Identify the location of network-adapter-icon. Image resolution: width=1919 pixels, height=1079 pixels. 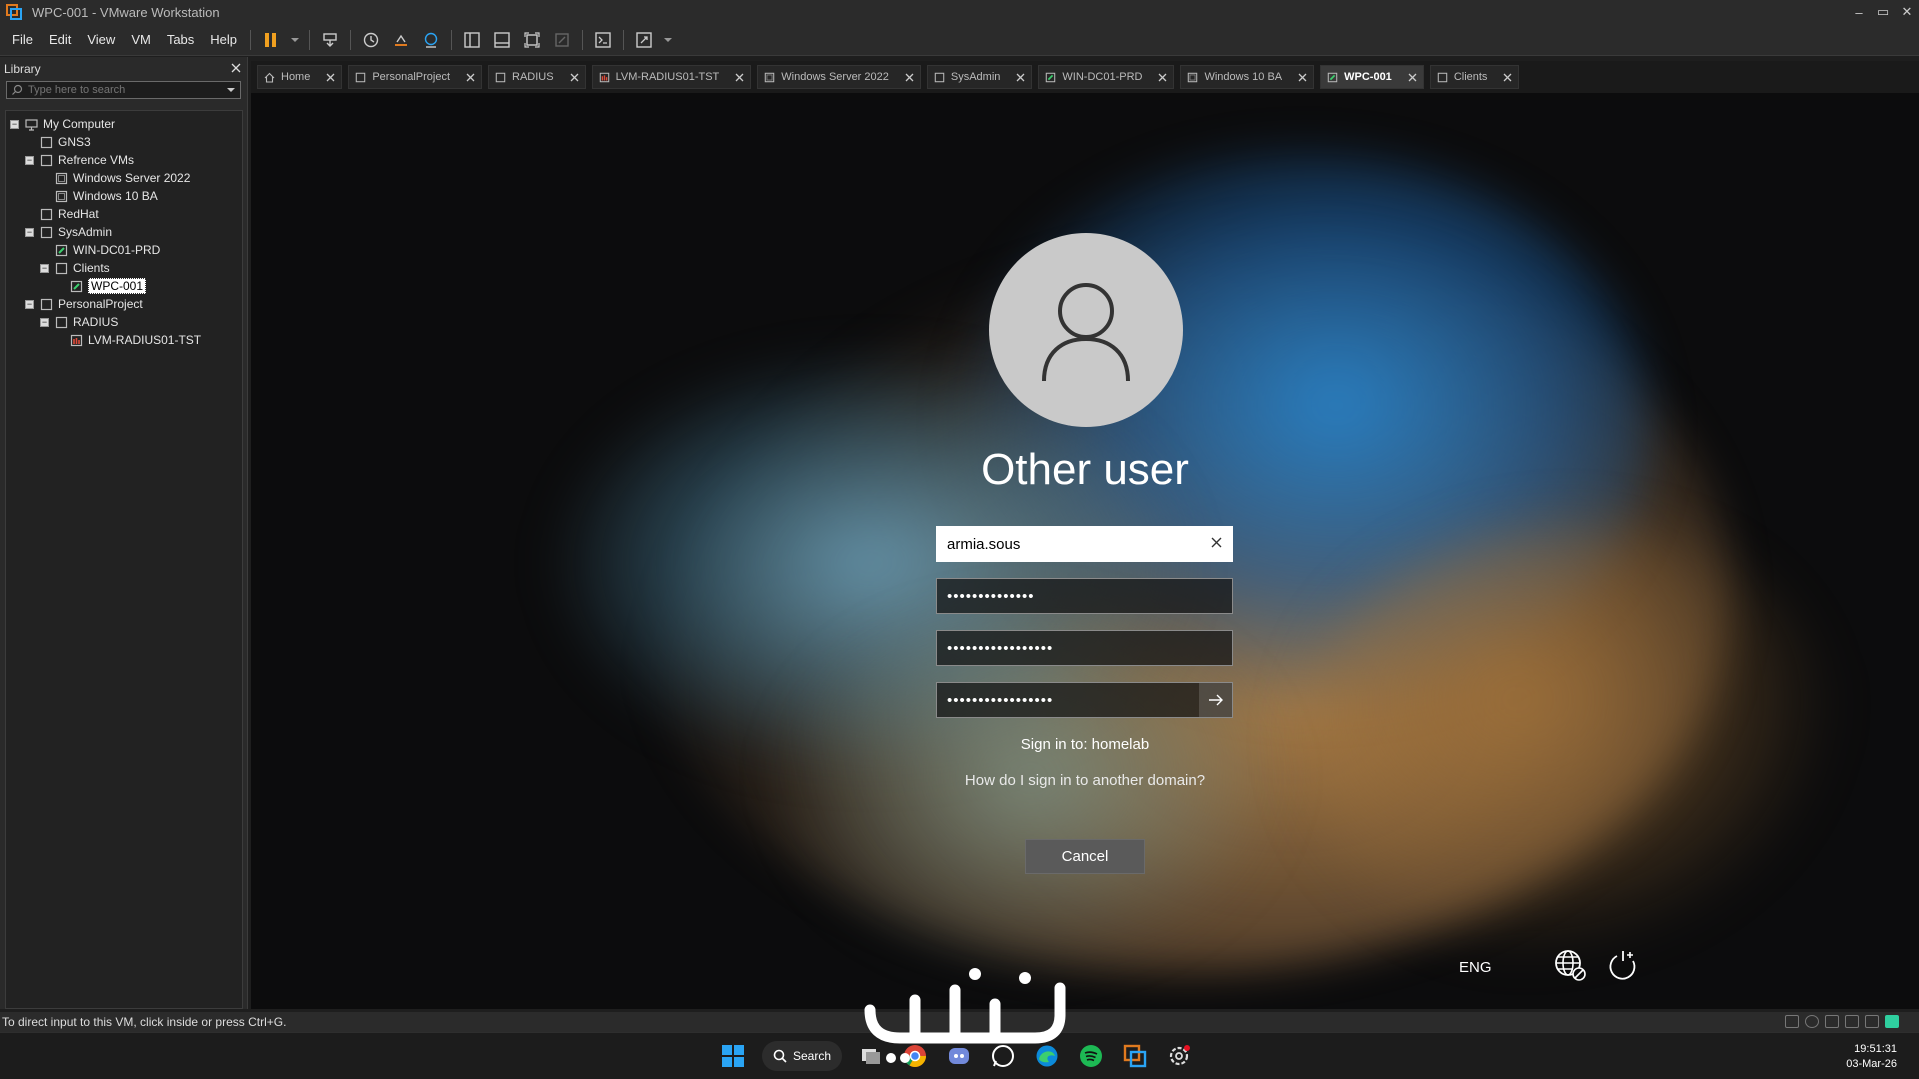
(1832, 1021).